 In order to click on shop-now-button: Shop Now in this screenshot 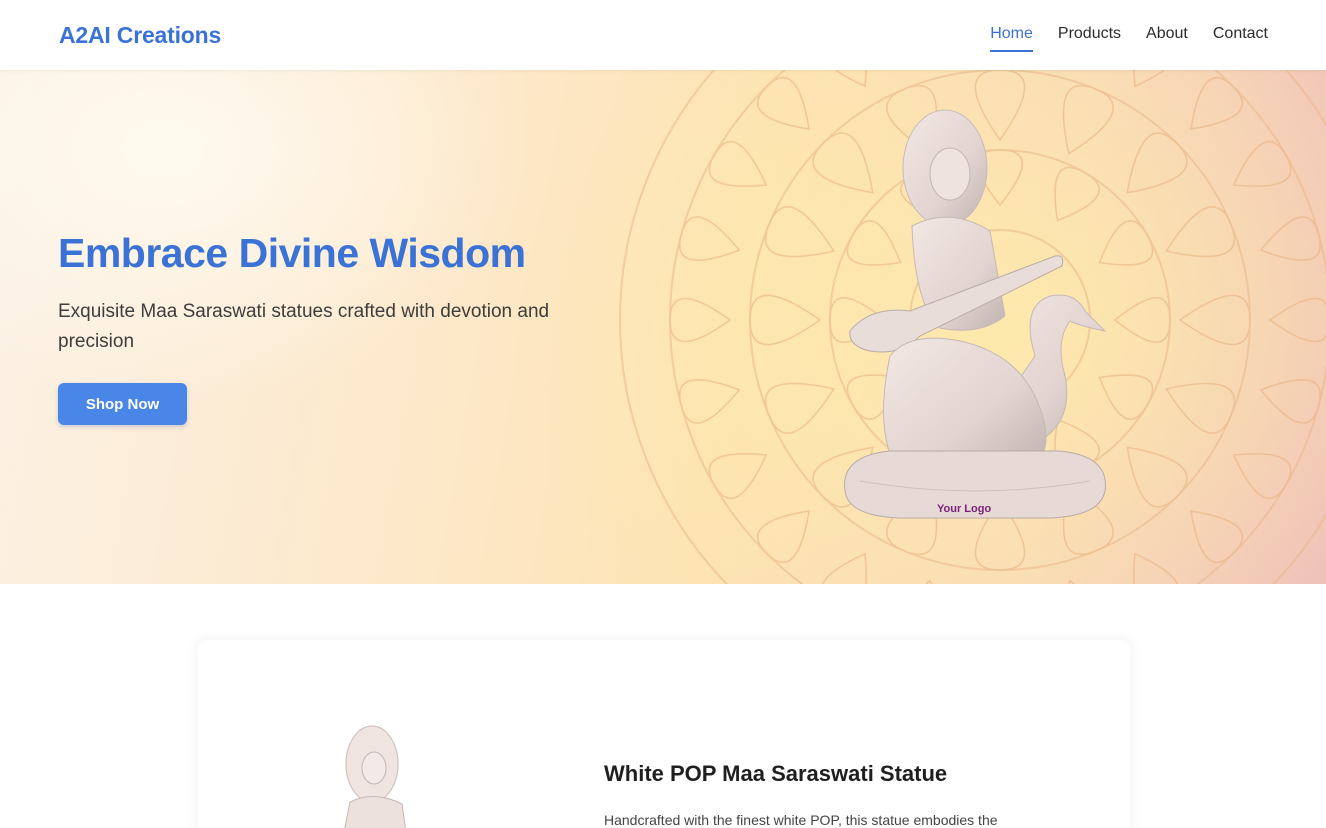, I will do `click(122, 404)`.